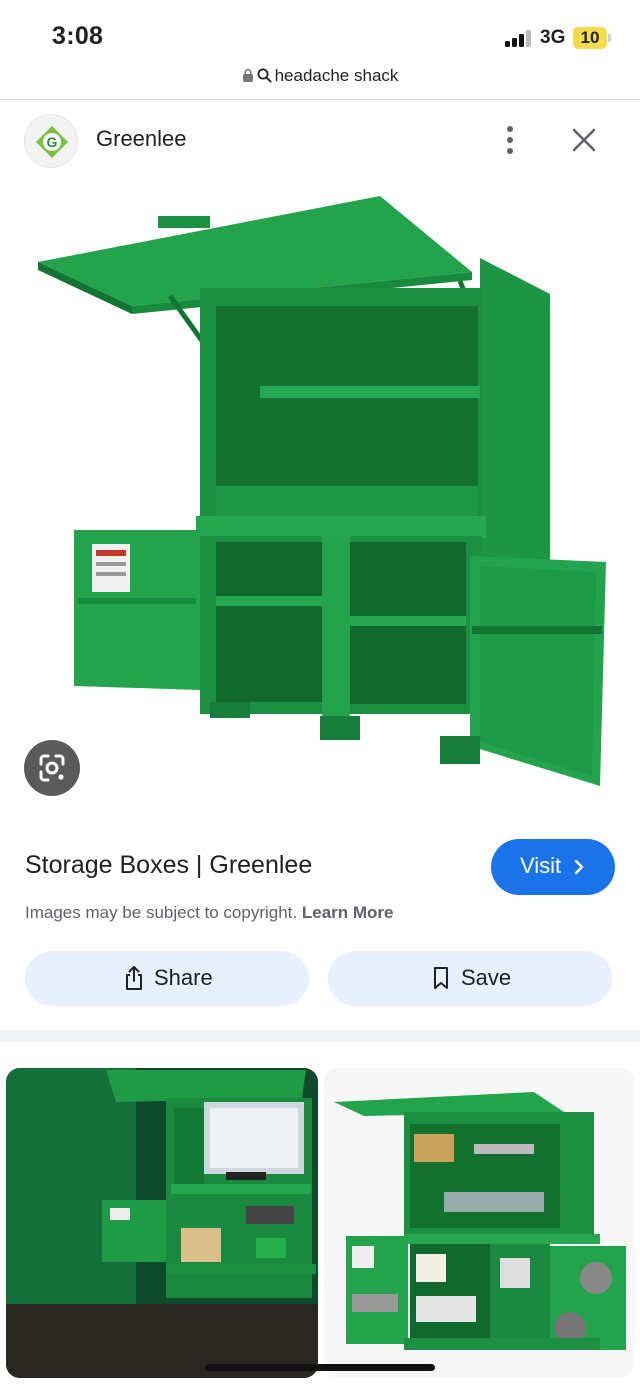 The width and height of the screenshot is (640, 1386). I want to click on share-icon, so click(134, 978).